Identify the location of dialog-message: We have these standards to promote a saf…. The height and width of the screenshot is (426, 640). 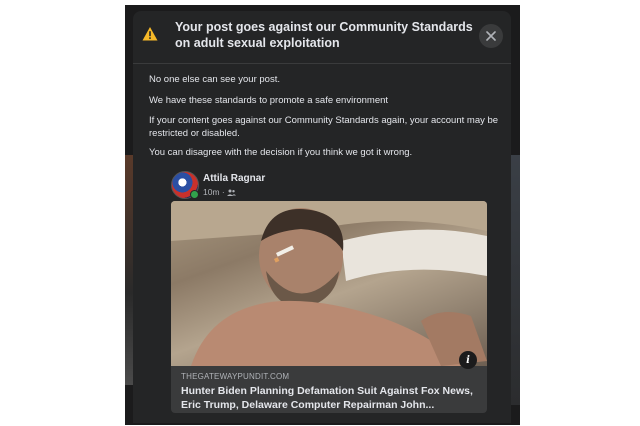
(269, 100).